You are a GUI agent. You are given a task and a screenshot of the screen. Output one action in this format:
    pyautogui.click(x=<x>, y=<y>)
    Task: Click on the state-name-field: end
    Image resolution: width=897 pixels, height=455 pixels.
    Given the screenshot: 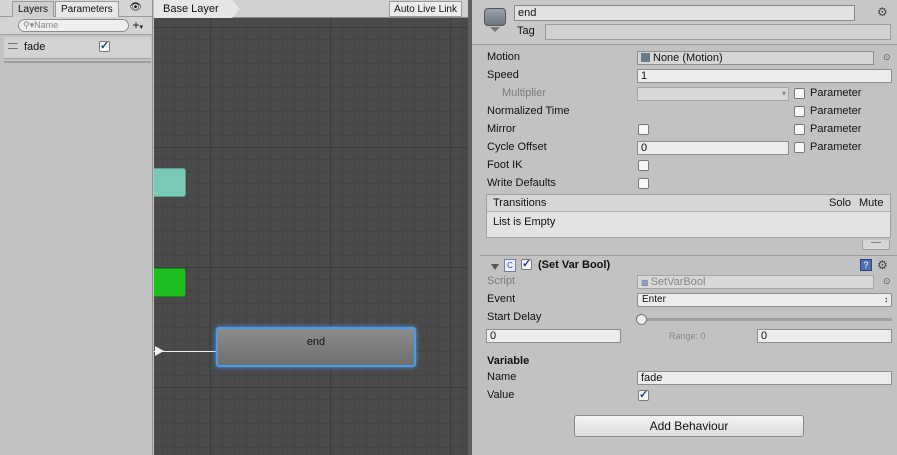 What is the action you would take?
    pyautogui.click(x=684, y=13)
    